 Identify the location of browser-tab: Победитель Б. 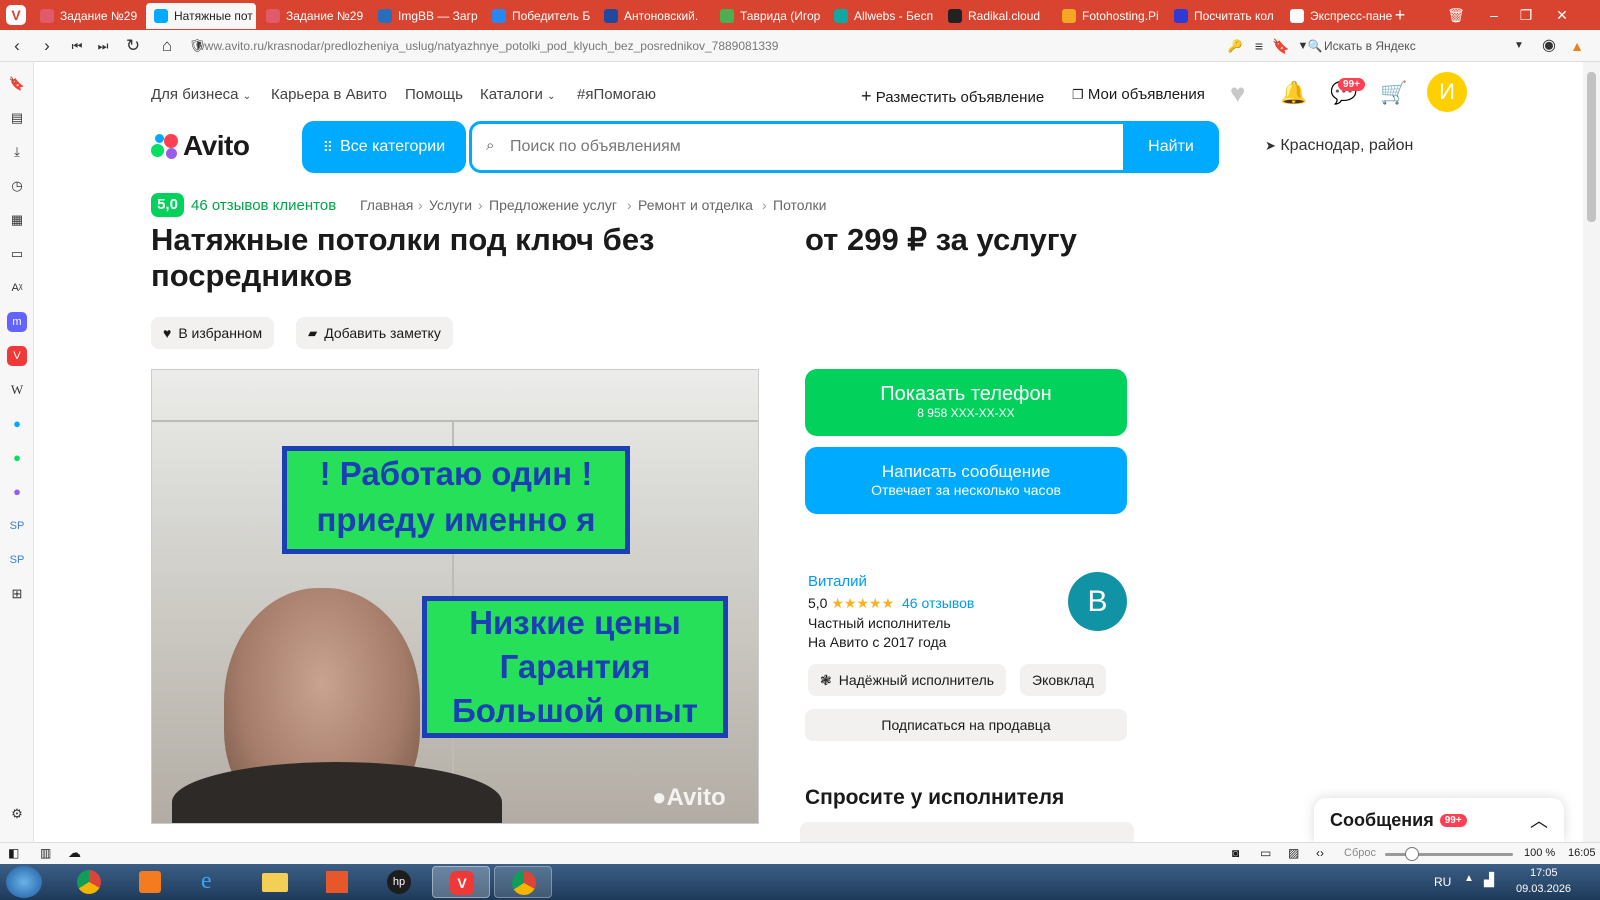
(539, 16).